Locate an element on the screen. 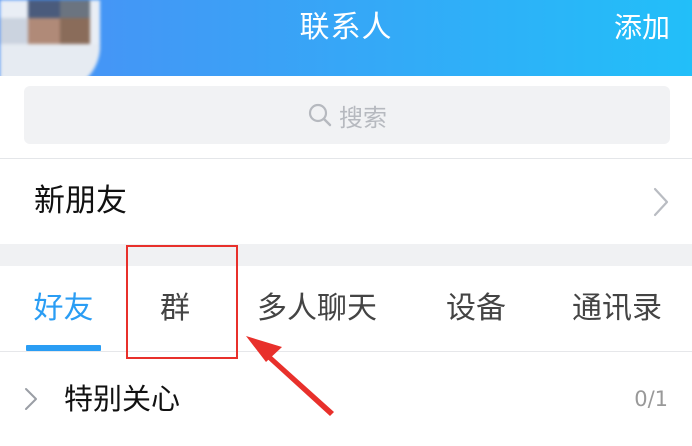 This screenshot has width=692, height=446. group-count: 0/1 is located at coordinates (651, 399).